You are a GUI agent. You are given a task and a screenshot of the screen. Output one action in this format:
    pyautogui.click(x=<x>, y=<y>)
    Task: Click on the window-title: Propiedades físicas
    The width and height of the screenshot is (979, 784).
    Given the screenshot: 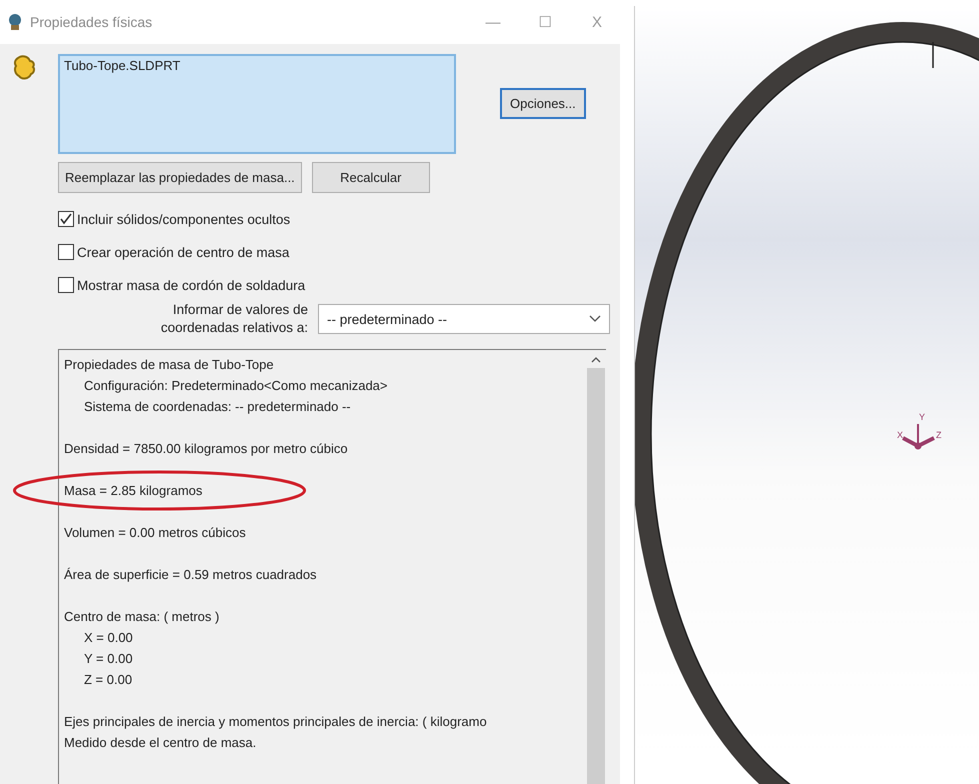 What is the action you would take?
    pyautogui.click(x=92, y=22)
    